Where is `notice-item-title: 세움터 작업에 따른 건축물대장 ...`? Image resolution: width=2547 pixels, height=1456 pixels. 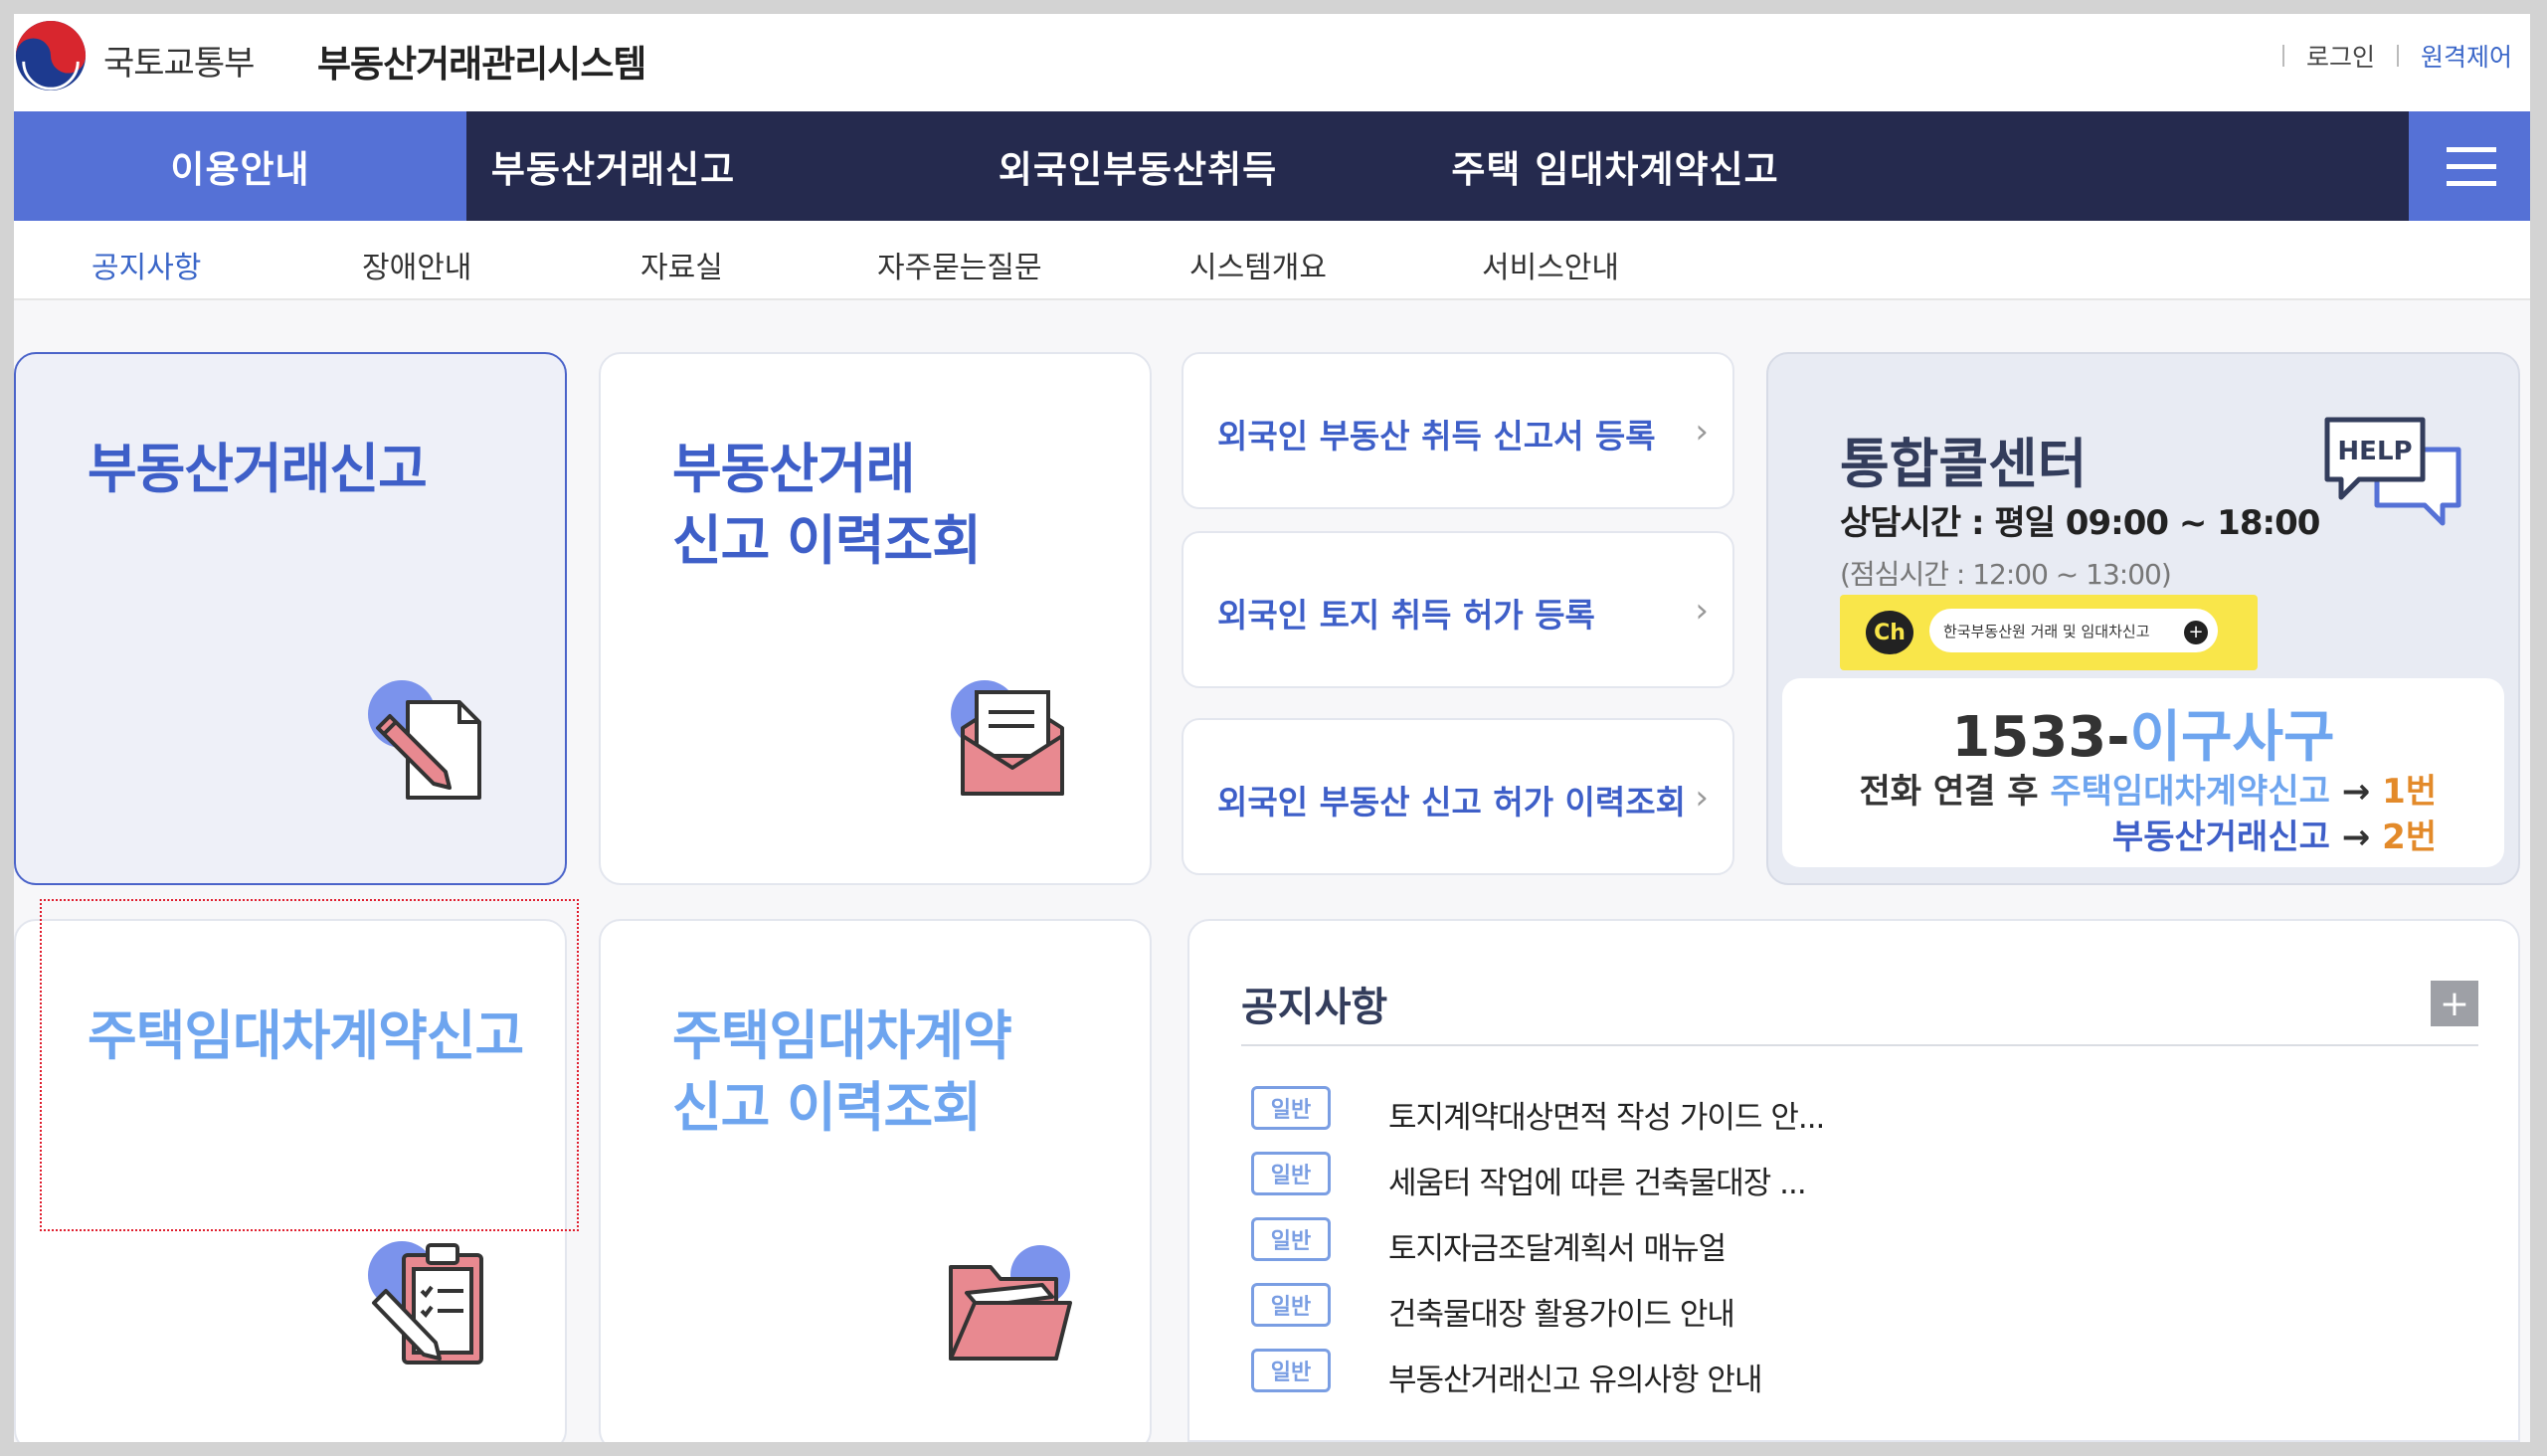 notice-item-title: 세움터 작업에 따른 건축물대장 ... is located at coordinates (1597, 1180).